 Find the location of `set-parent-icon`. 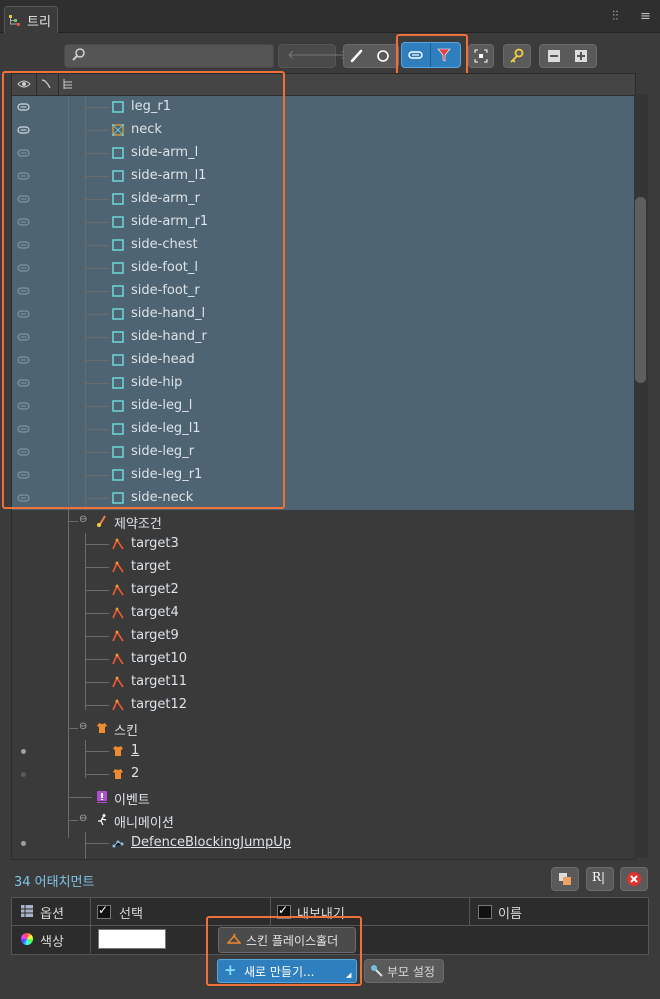

set-parent-icon is located at coordinates (377, 971).